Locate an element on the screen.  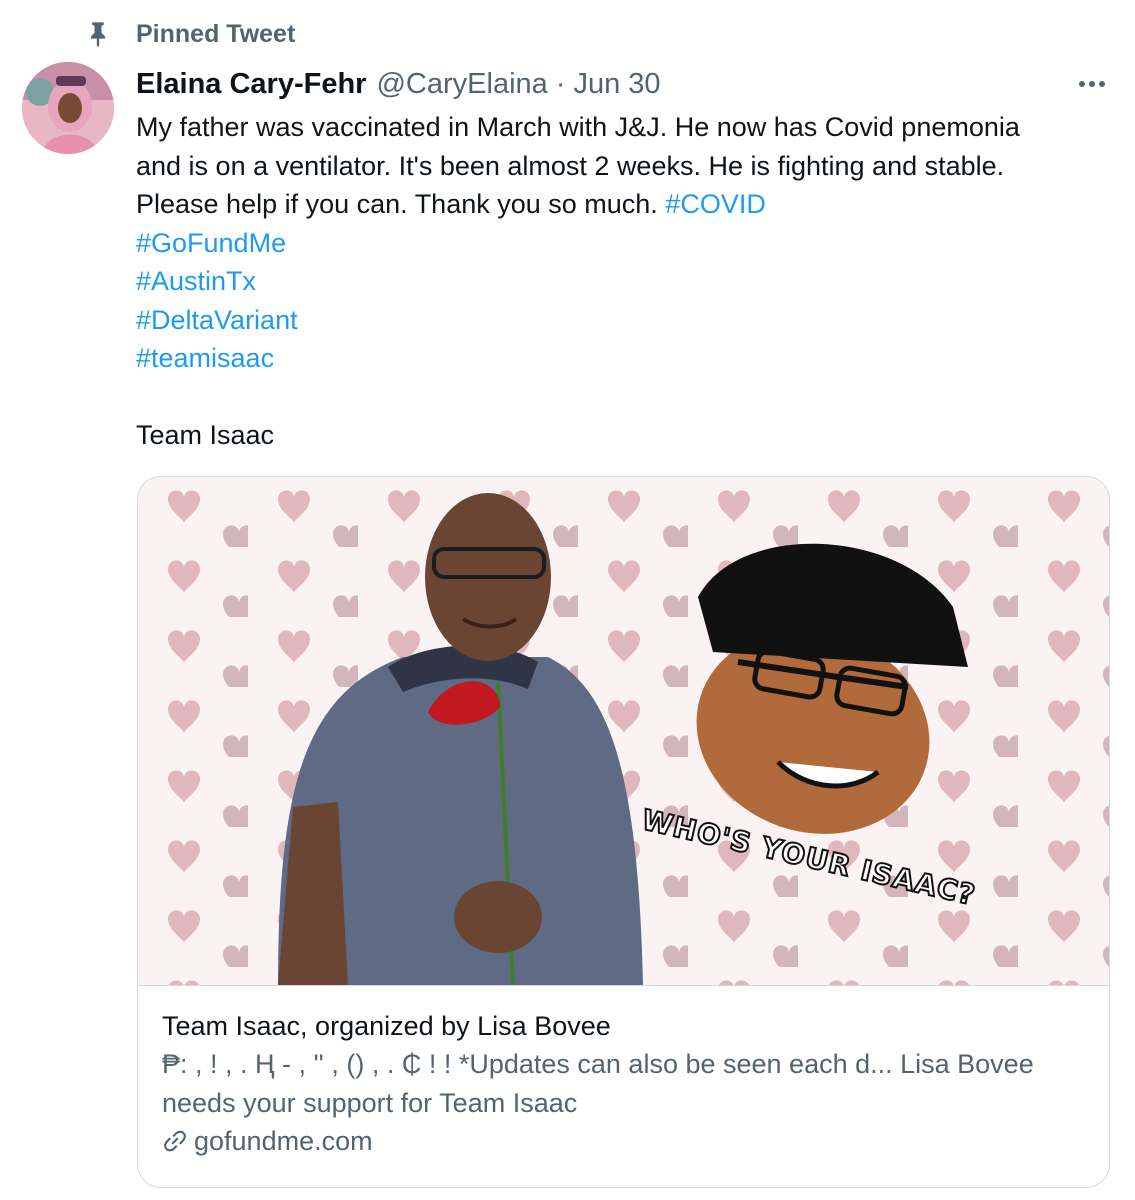
avatar-image is located at coordinates (68, 108).